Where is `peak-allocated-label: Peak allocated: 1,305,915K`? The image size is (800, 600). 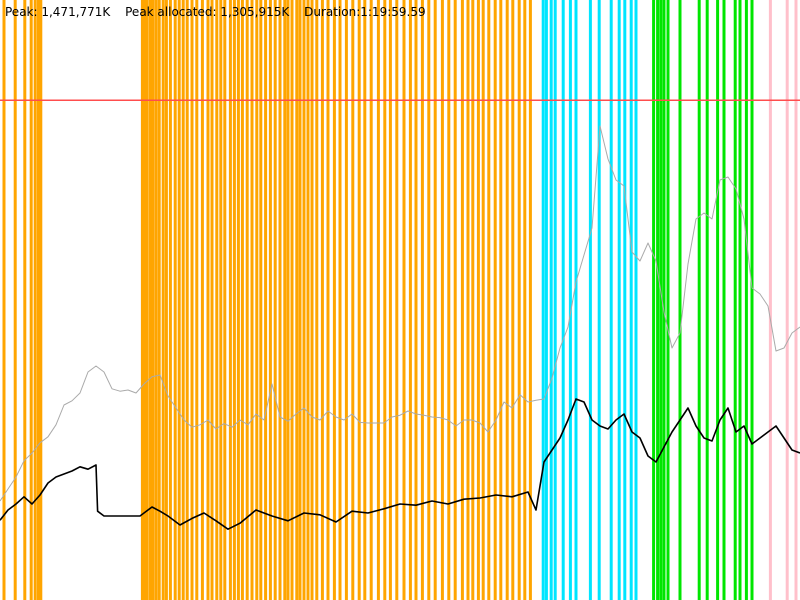
peak-allocated-label: Peak allocated: 1,305,915K is located at coordinates (207, 12).